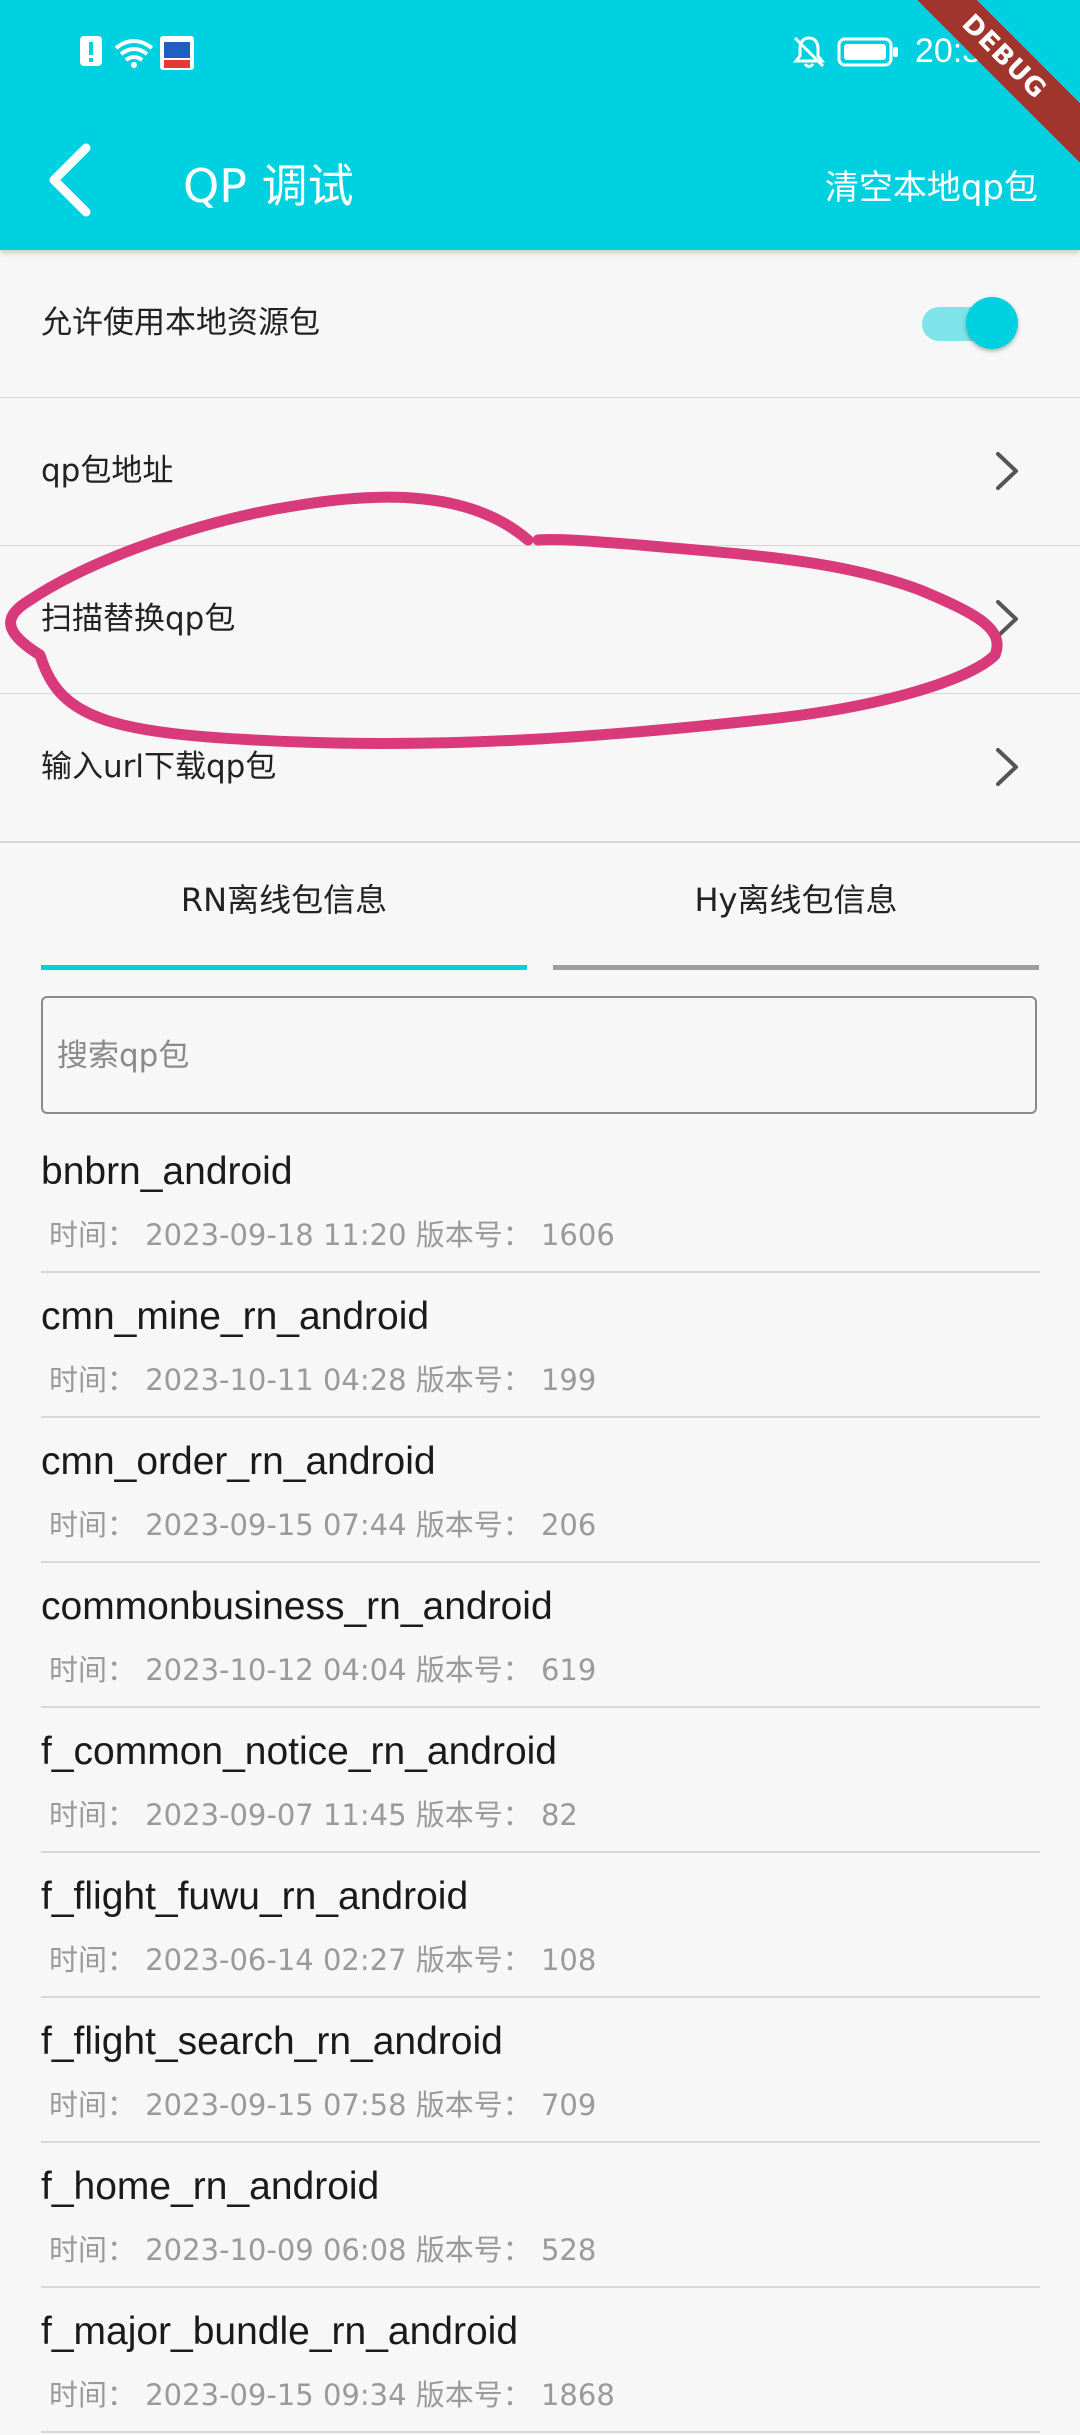 The width and height of the screenshot is (1080, 2435). What do you see at coordinates (323, 1960) in the screenshot?
I see `package-meta: 时间： 2023-06-14 02:27 版本号： 108` at bounding box center [323, 1960].